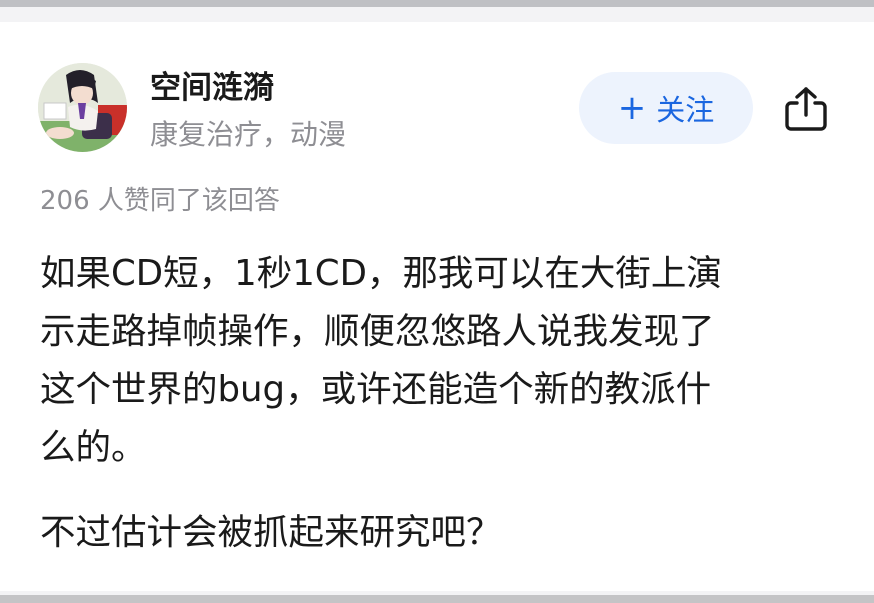 The image size is (874, 603). I want to click on top-divider, so click(437, 11).